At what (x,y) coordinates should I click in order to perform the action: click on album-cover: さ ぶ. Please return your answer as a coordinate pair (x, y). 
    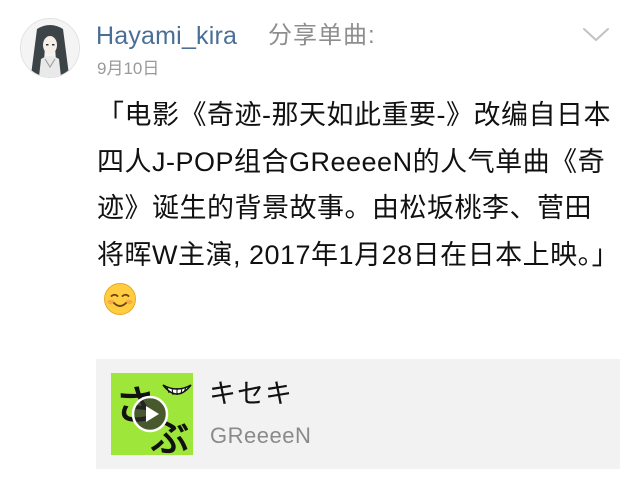
    Looking at the image, I should click on (152, 414).